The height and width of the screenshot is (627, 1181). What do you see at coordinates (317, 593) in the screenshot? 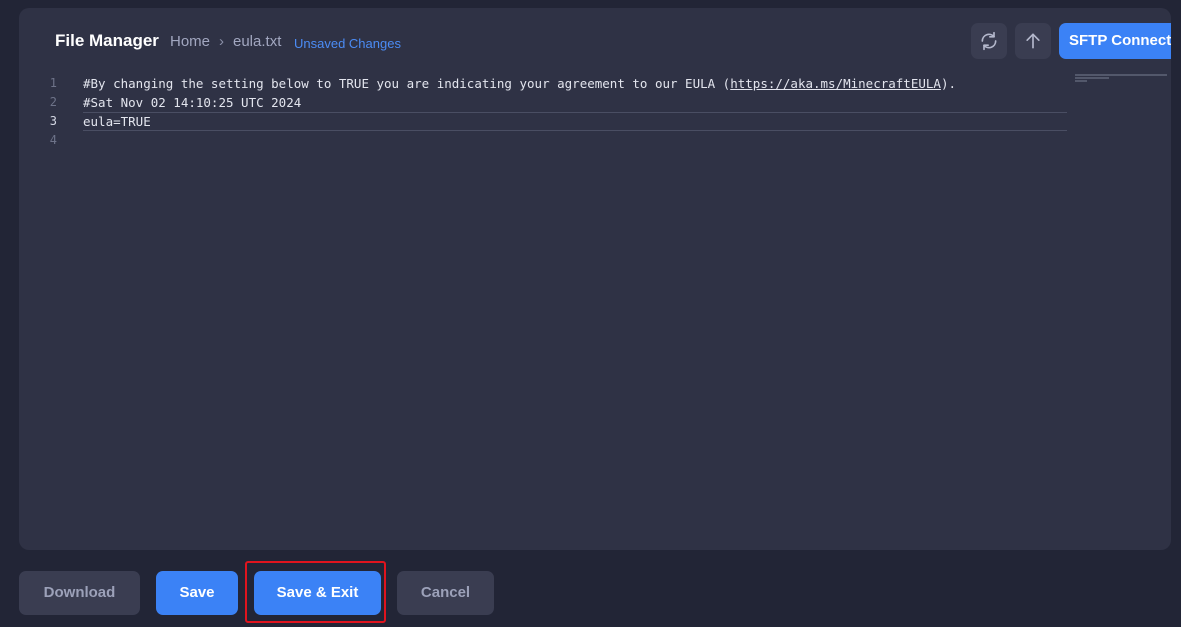
I see `save-and-exit-button: Save & Exit` at bounding box center [317, 593].